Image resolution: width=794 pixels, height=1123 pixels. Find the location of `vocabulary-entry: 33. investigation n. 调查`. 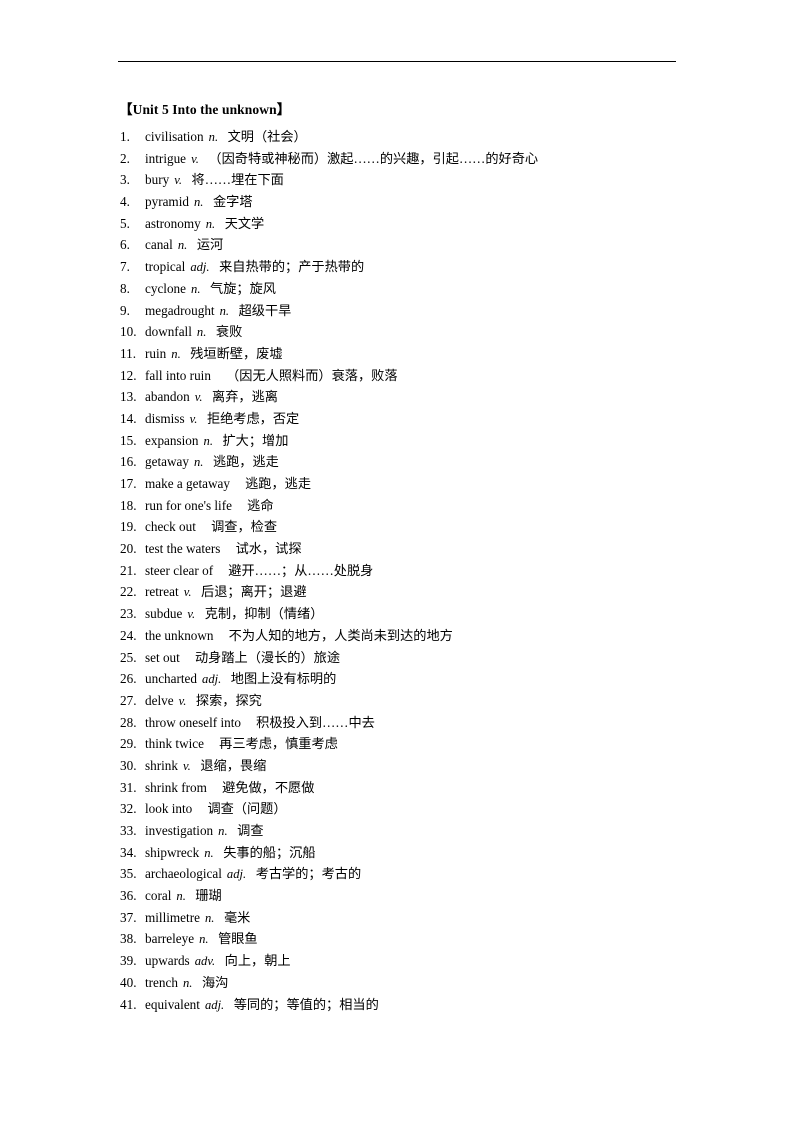

vocabulary-entry: 33. investigation n. 调查 is located at coordinates (397, 831).